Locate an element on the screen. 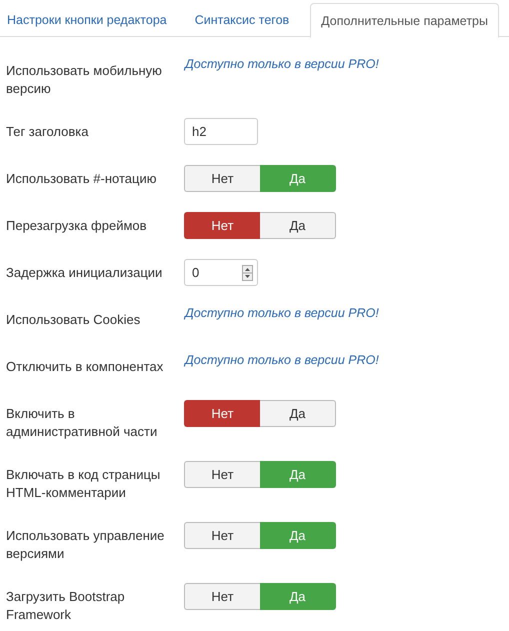  field-label: Загрузить Bootstrap Framework is located at coordinates (66, 606).